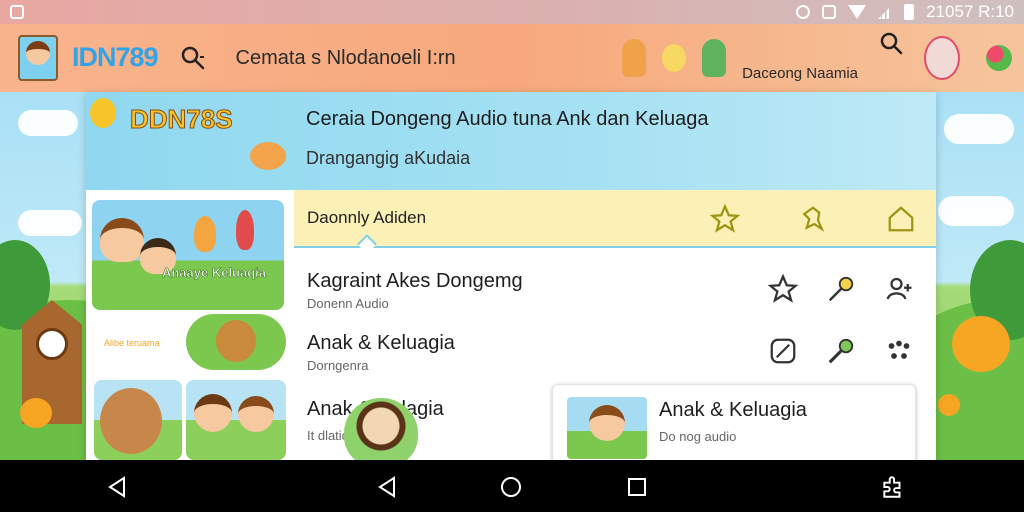 The image size is (1024, 512). What do you see at coordinates (893, 487) in the screenshot?
I see `extension-icon` at bounding box center [893, 487].